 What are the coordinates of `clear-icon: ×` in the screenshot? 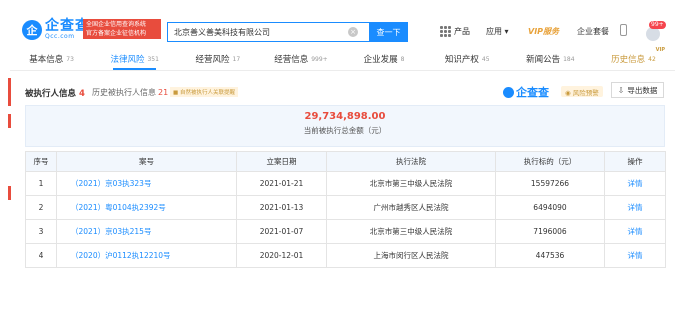 It's located at (353, 32).